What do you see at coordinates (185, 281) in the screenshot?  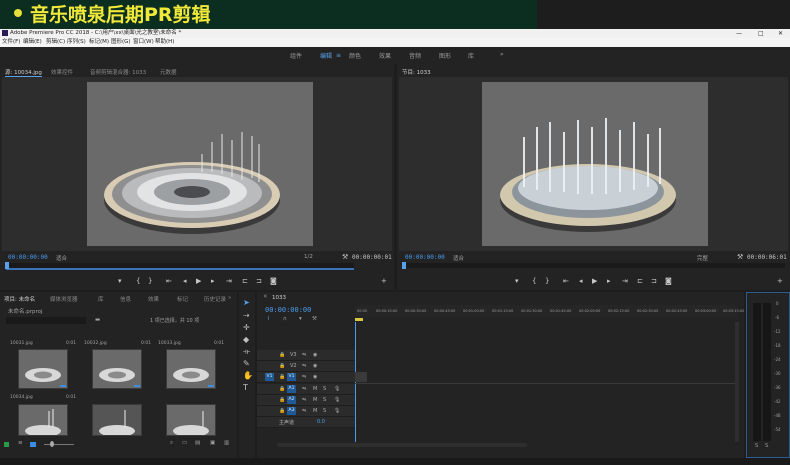 I see `step-back-frame-button: ◂` at bounding box center [185, 281].